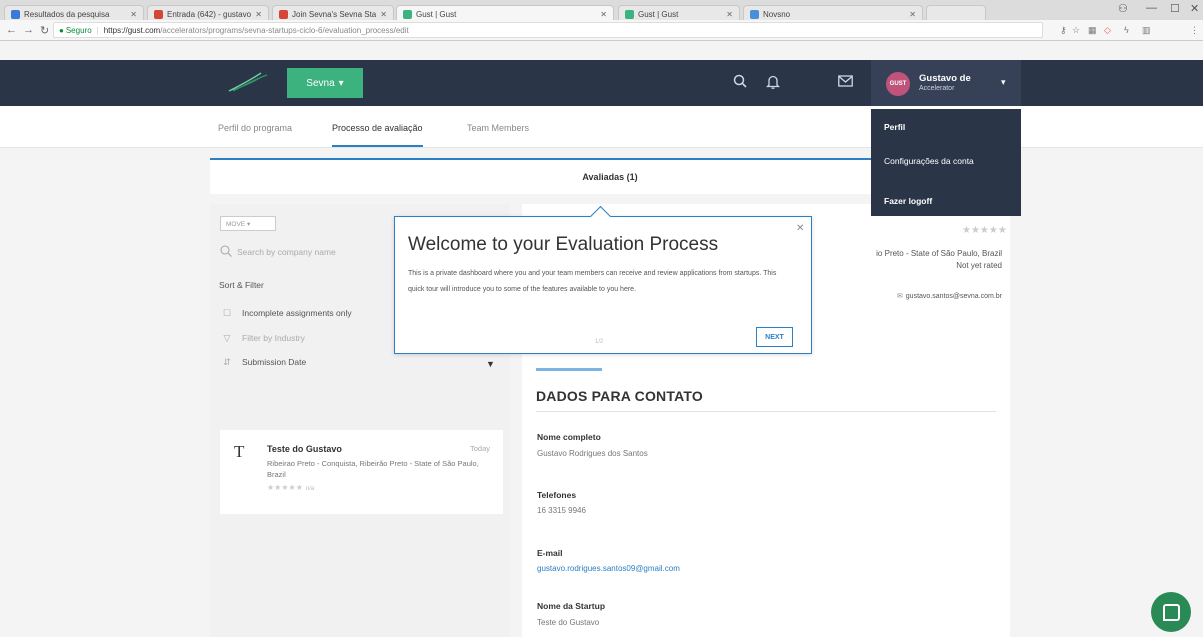 This screenshot has height=637, width=1203. I want to click on envelope-icon: ✉, so click(899, 296).